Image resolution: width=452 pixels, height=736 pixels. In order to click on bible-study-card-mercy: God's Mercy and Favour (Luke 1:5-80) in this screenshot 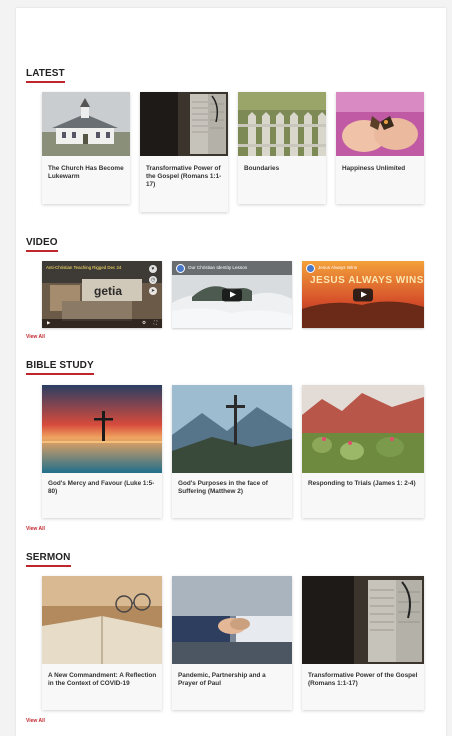, I will do `click(102, 451)`.